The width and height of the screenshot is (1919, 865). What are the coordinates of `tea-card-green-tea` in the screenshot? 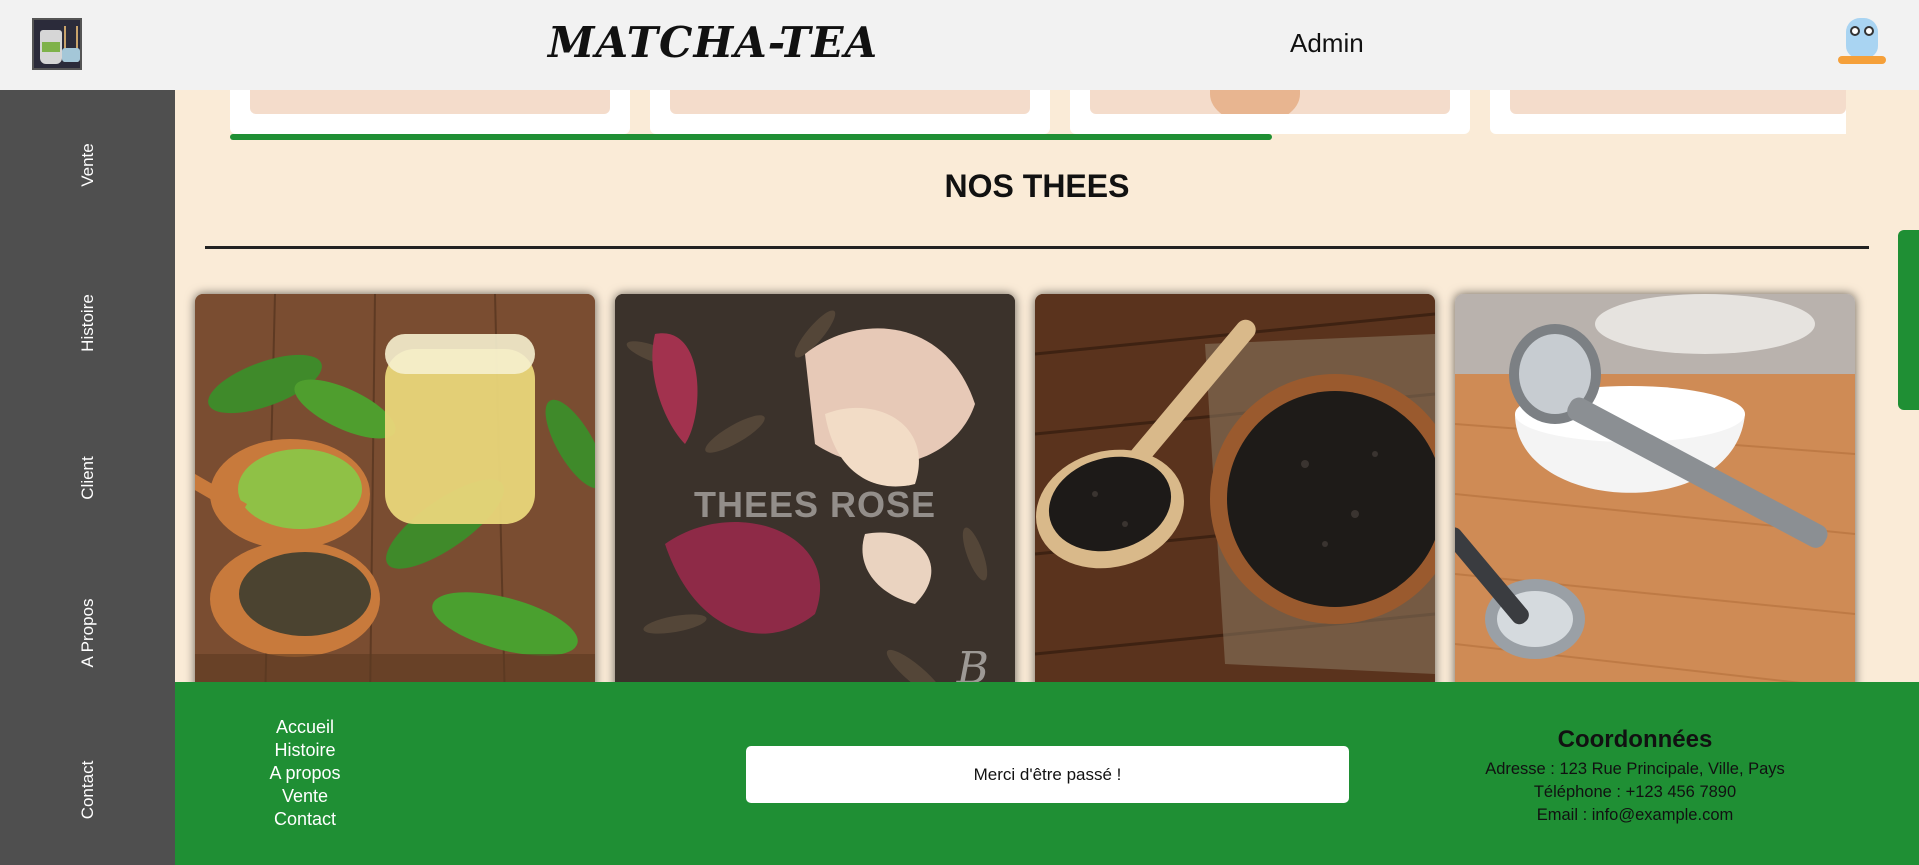 It's located at (395, 488).